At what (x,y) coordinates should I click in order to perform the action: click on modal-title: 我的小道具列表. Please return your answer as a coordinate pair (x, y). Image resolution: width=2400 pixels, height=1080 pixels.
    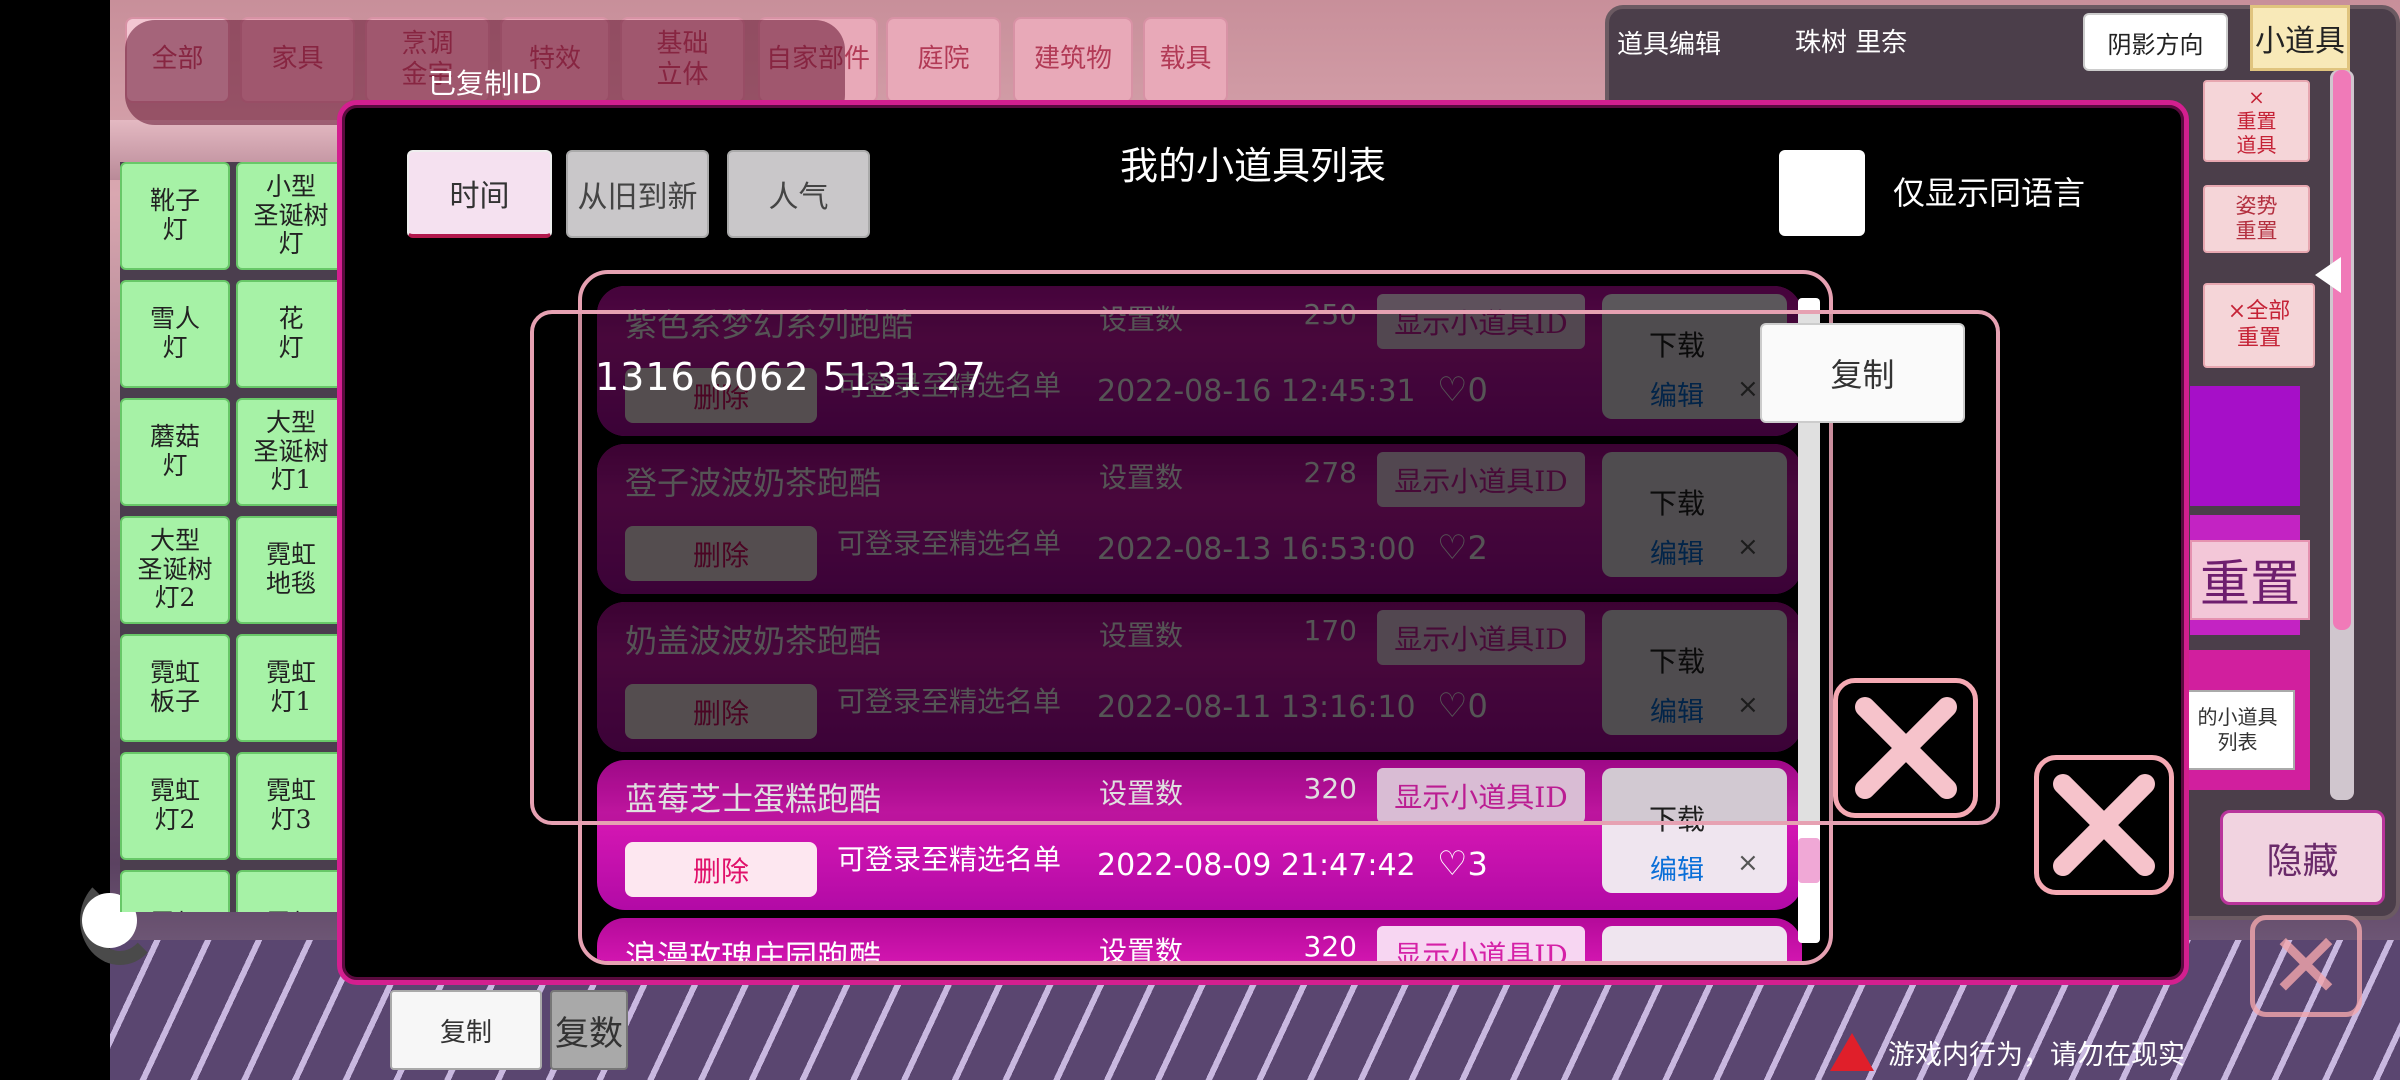
    Looking at the image, I should click on (1253, 166).